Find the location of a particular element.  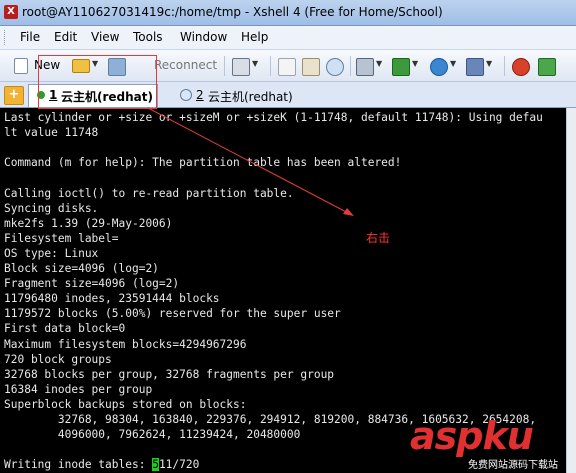

terminal-line: First data block=0 is located at coordinates (65, 329).